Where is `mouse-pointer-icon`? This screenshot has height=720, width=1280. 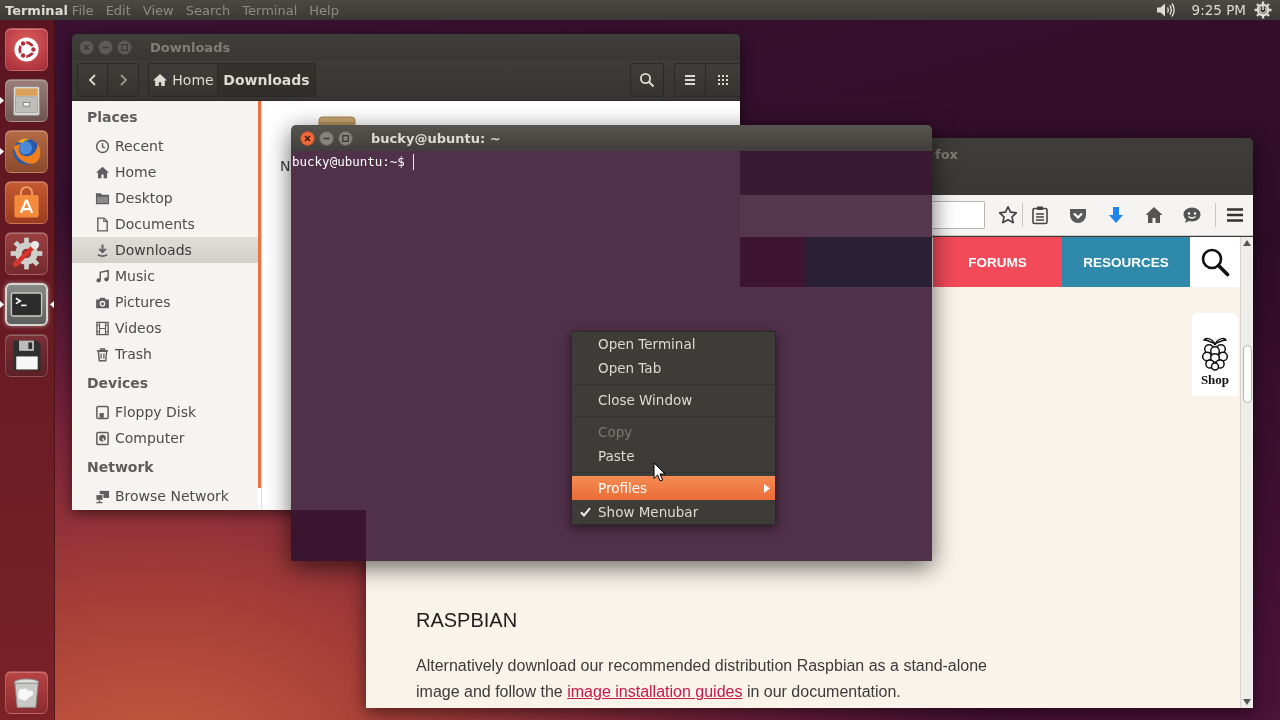
mouse-pointer-icon is located at coordinates (659, 472).